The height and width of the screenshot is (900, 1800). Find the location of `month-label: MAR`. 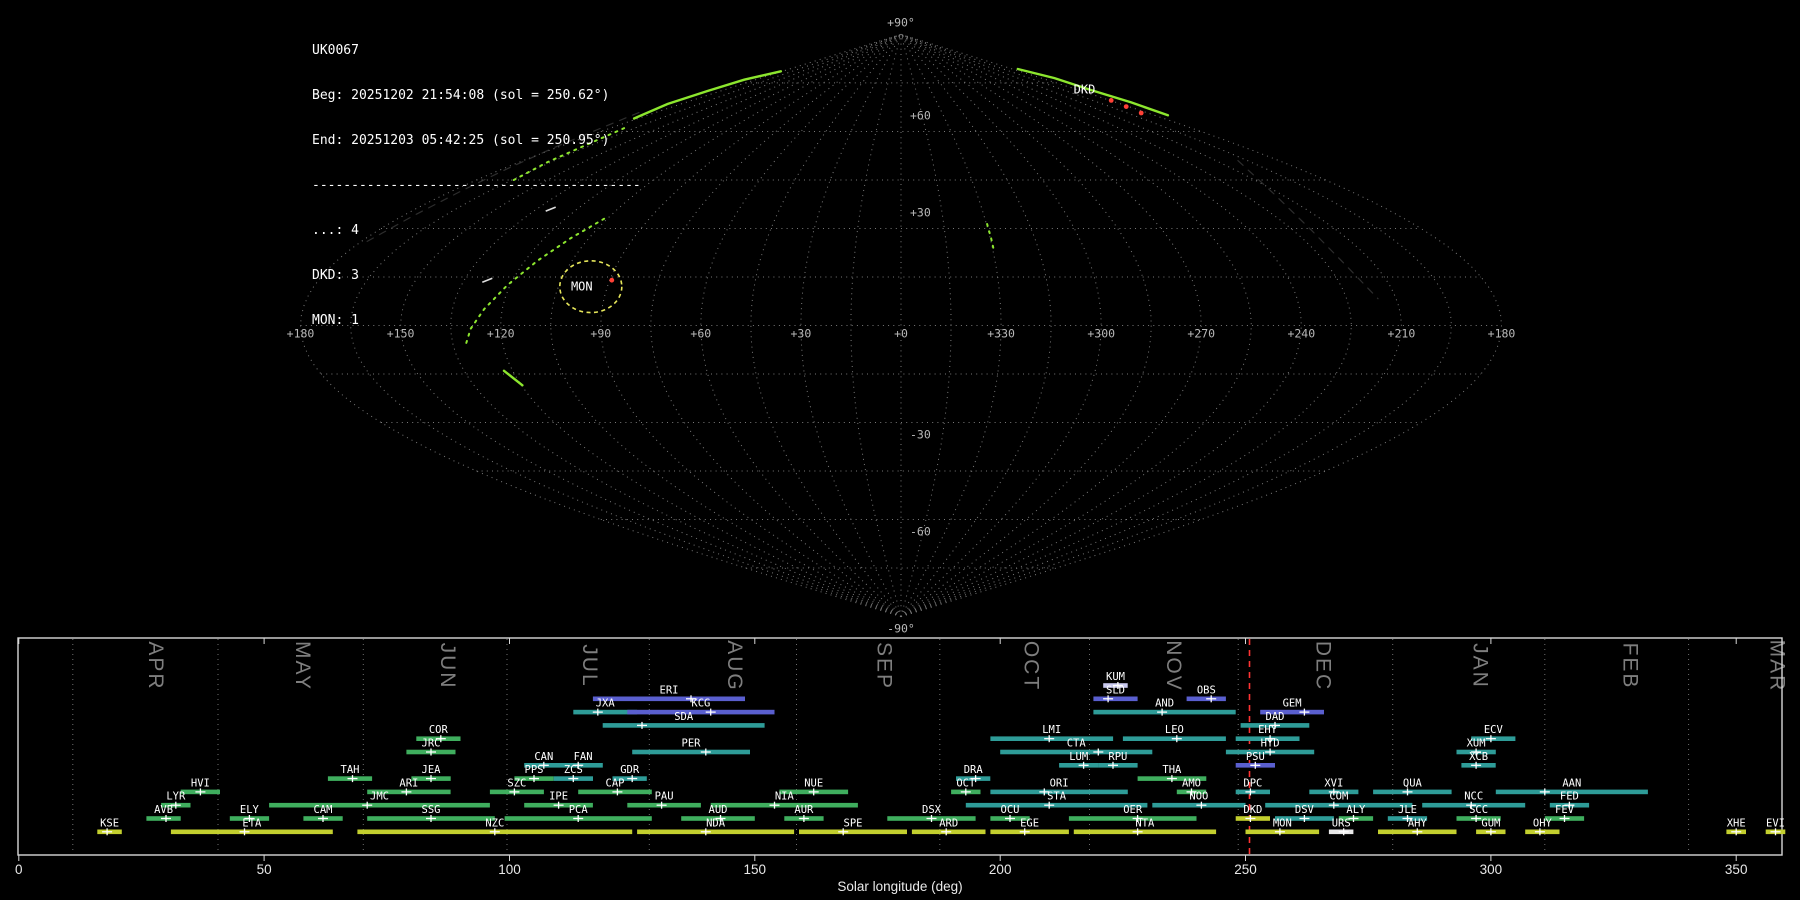

month-label: MAR is located at coordinates (1777, 666).